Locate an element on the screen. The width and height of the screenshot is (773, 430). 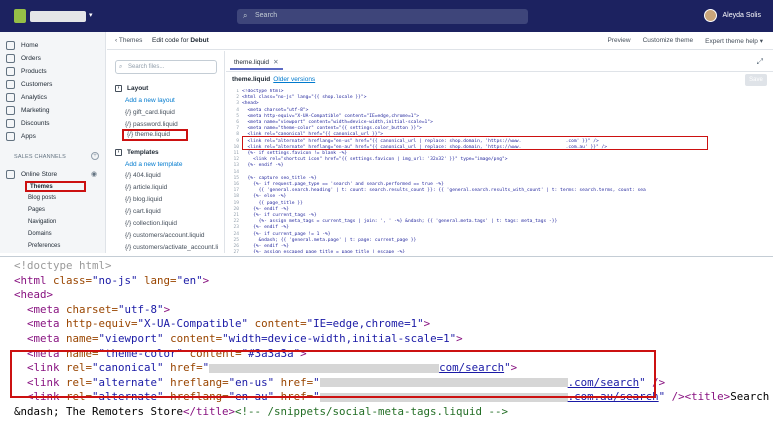
eye-icon: ◉ is located at coordinates (94, 174).